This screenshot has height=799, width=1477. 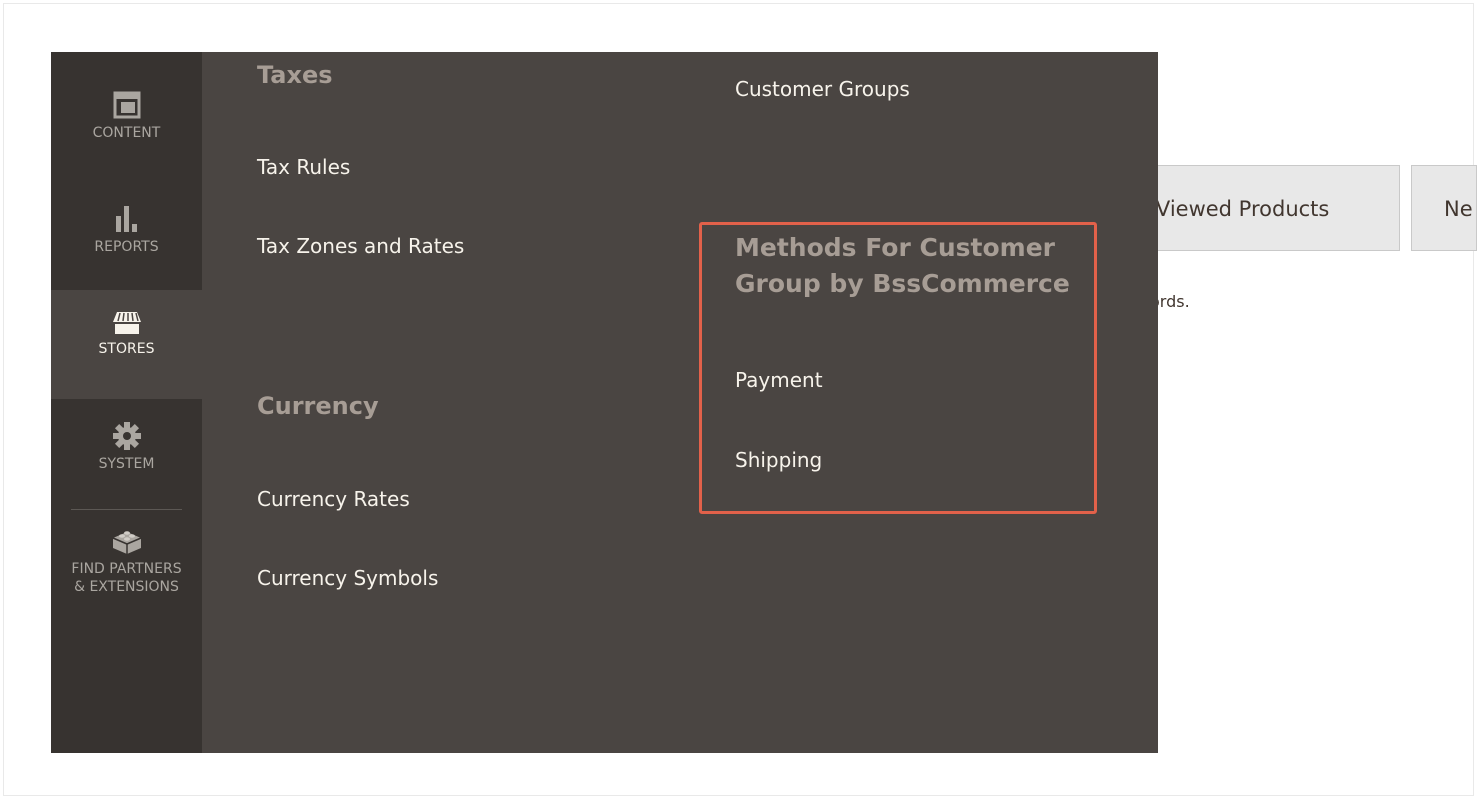 What do you see at coordinates (126, 133) in the screenshot?
I see `sidebar-item-label: CONTENT` at bounding box center [126, 133].